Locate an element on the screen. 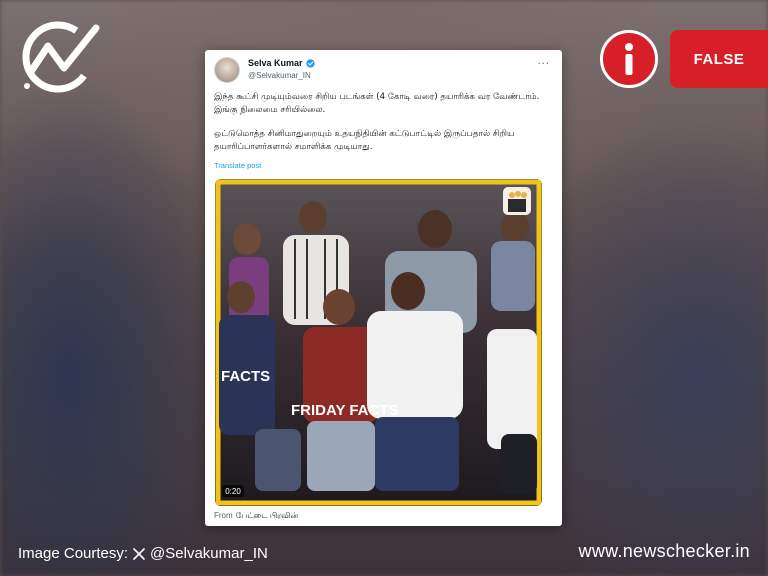  site-url: www.newschecker.in is located at coordinates (664, 551).